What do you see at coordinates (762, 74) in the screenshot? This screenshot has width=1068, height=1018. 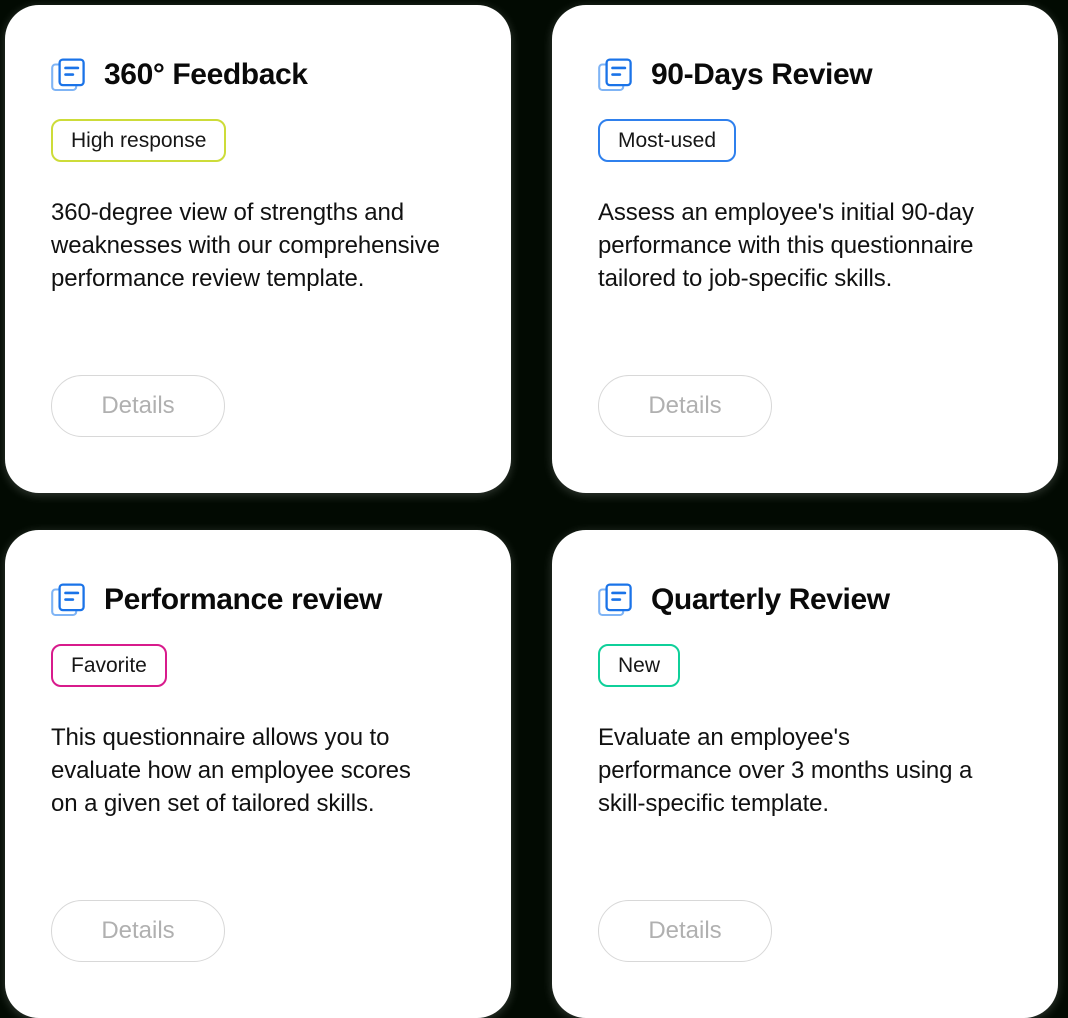 I see `card-title: 90-Days Review` at bounding box center [762, 74].